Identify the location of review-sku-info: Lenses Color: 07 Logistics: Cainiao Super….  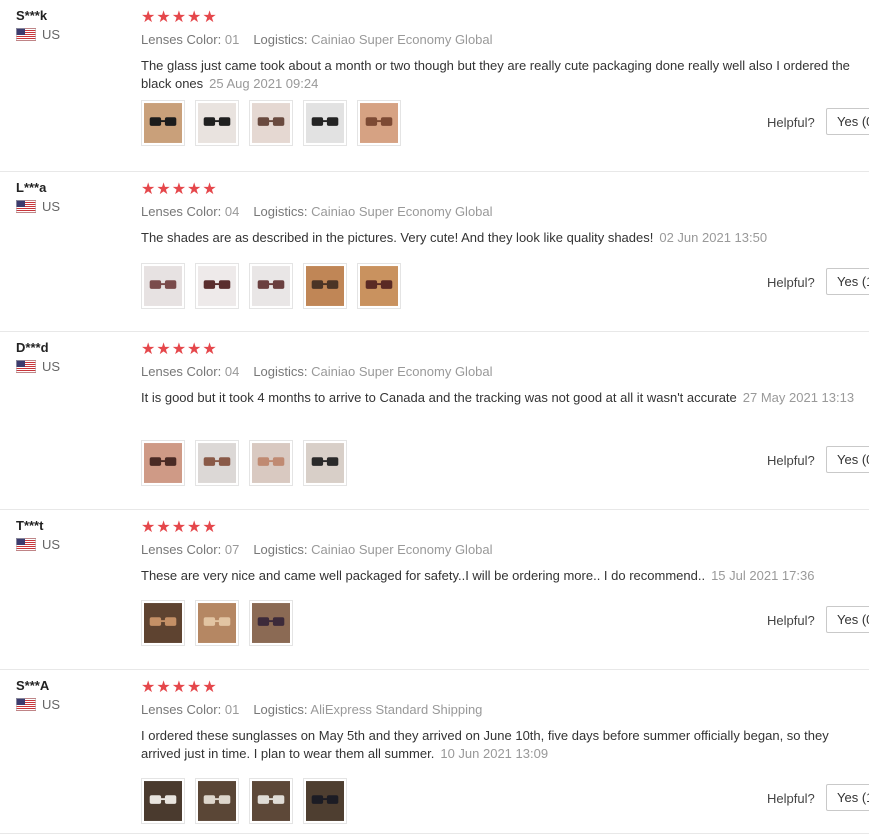
(317, 549).